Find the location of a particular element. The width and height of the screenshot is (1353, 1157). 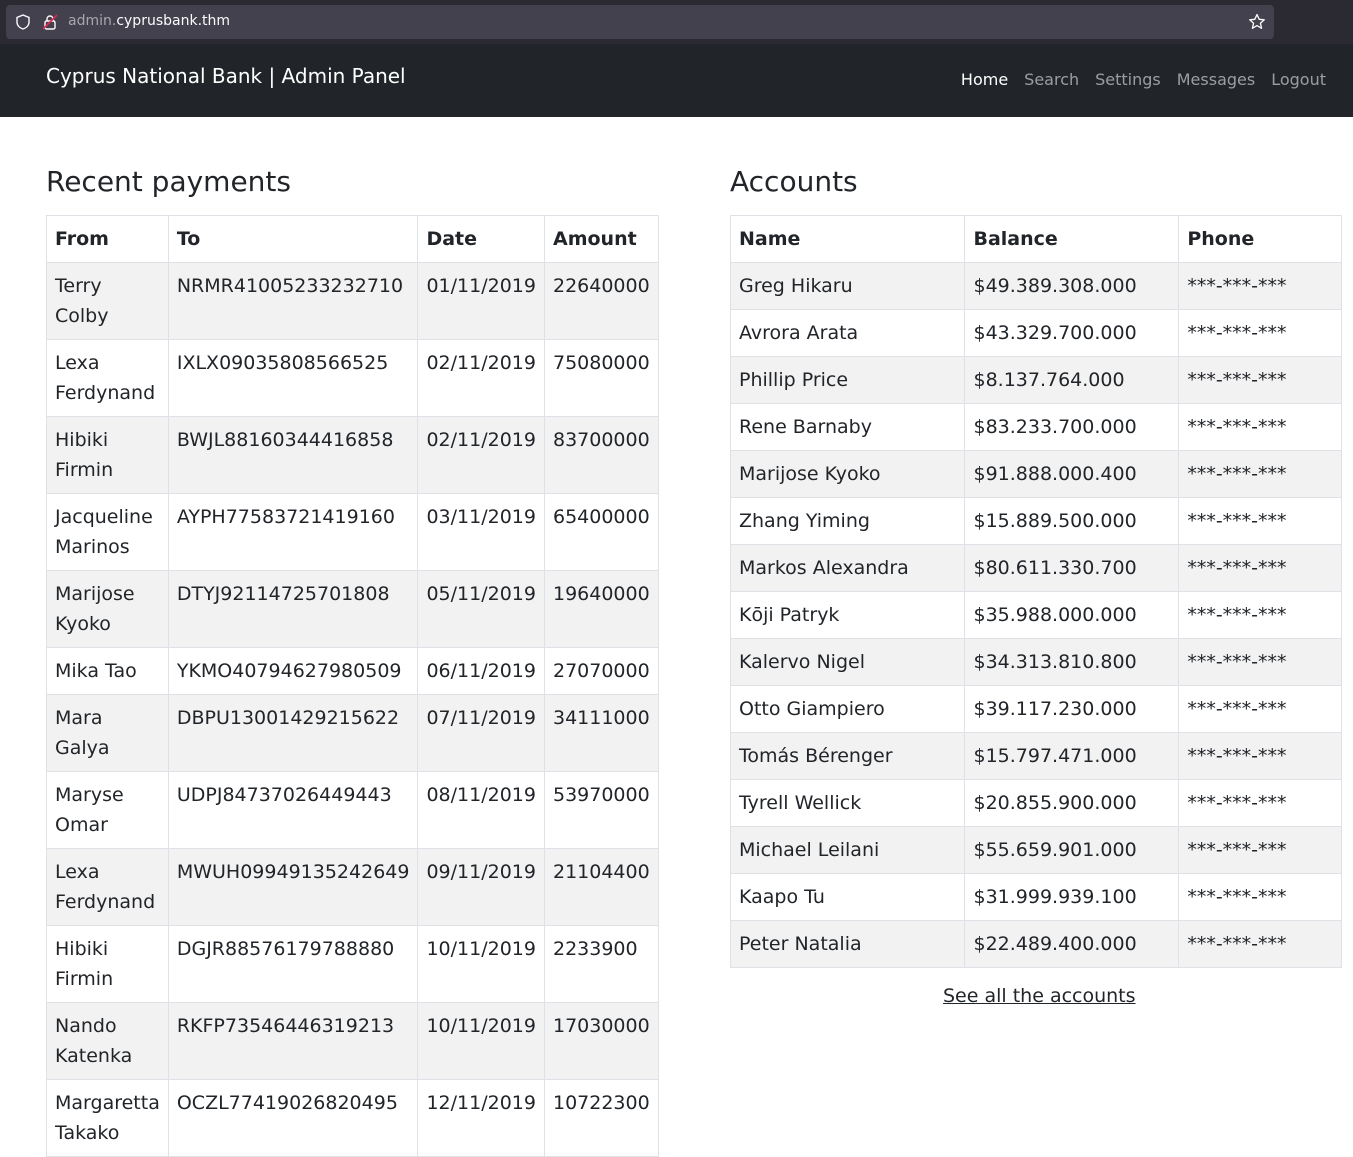

url-text: admin.cyprusbank.thm is located at coordinates (149, 21).